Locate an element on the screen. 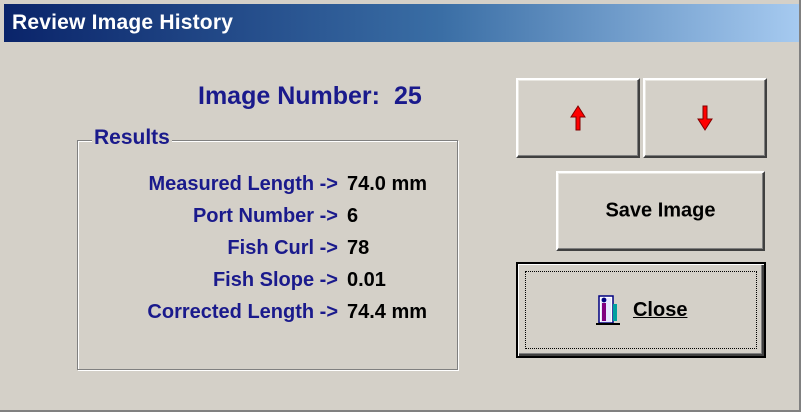 The height and width of the screenshot is (412, 801). results-legend: Results is located at coordinates (132, 138).